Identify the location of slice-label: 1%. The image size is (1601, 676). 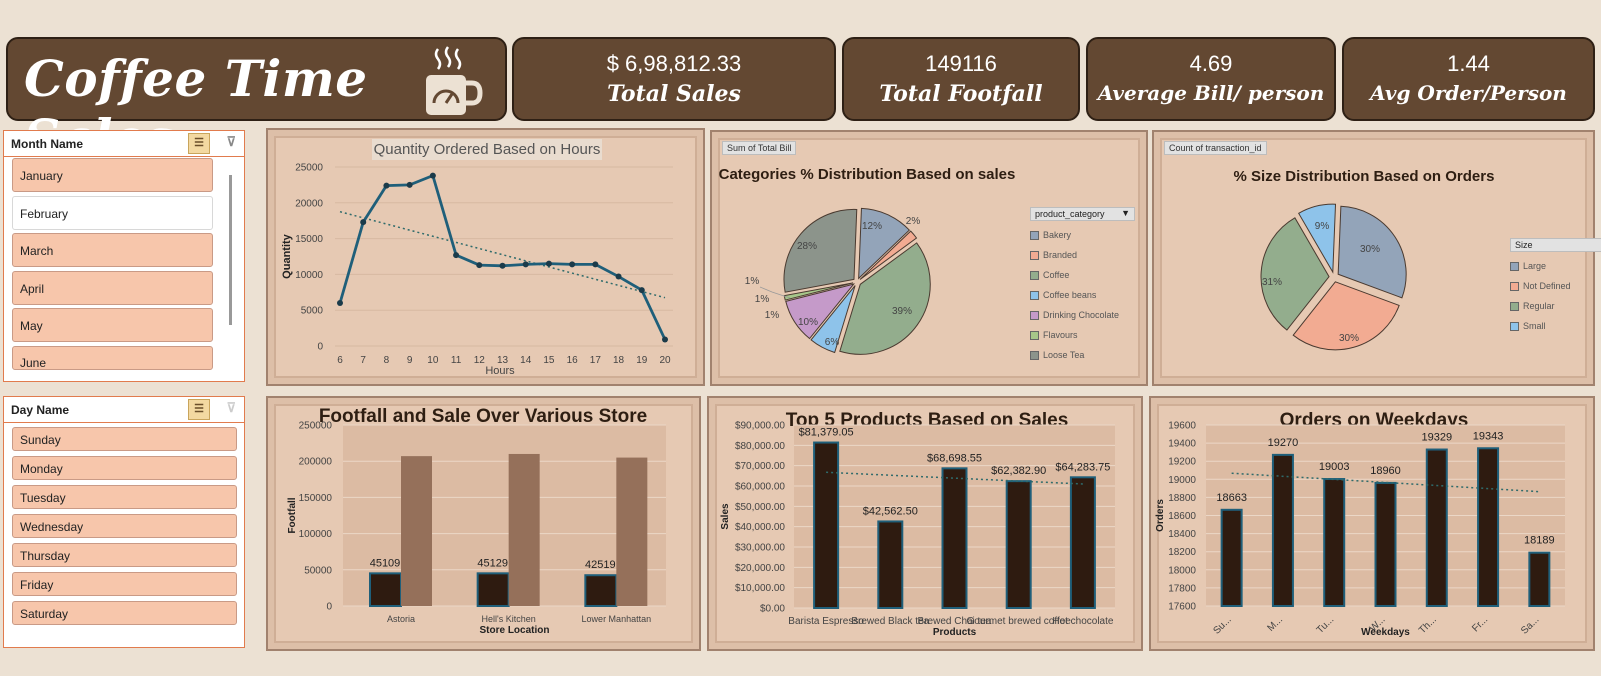
(762, 299).